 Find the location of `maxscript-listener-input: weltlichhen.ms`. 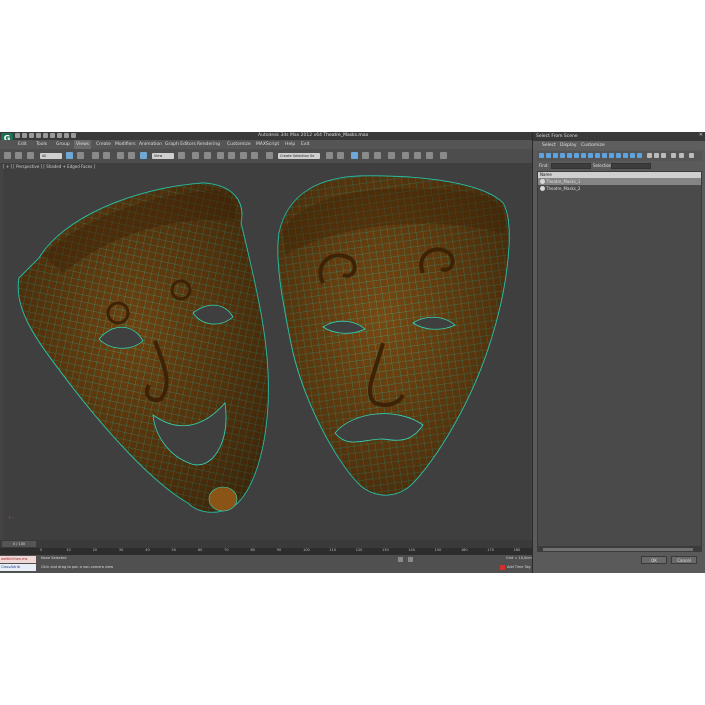

maxscript-listener-input: weltlichhen.ms is located at coordinates (18, 559).